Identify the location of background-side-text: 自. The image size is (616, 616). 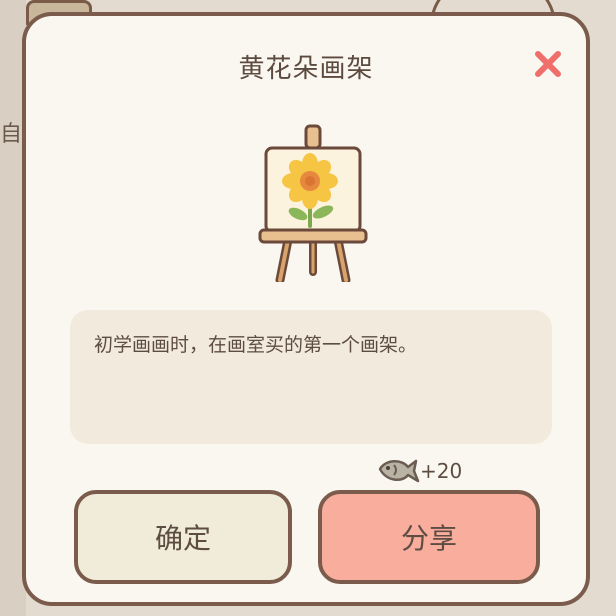
(11, 134).